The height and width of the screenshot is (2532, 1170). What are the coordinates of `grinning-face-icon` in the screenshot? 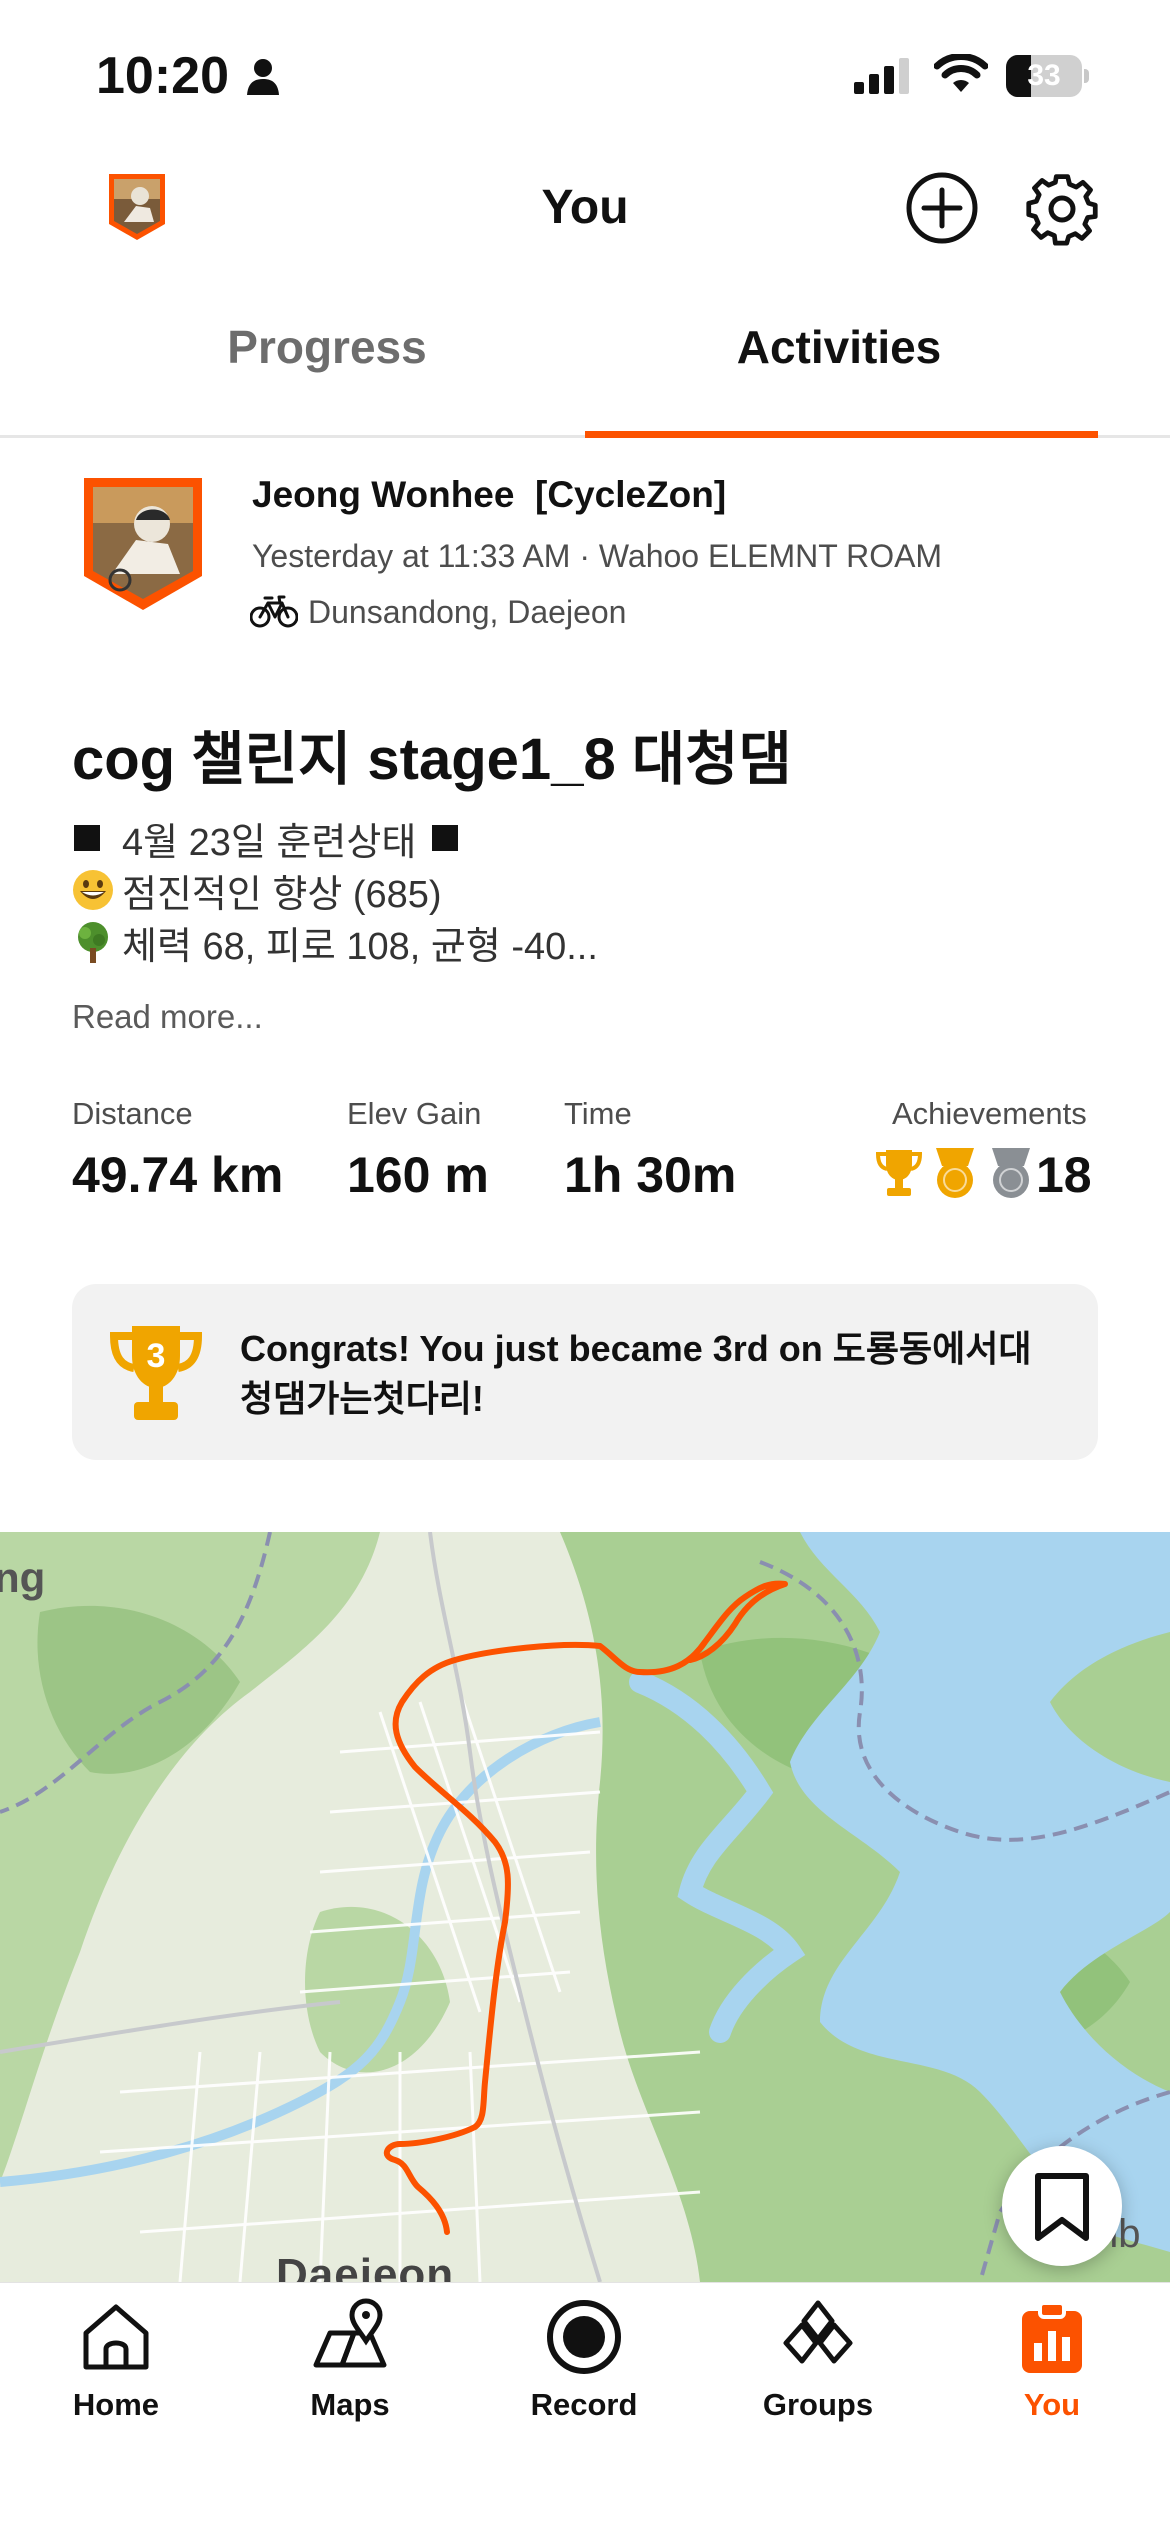 It's located at (97, 890).